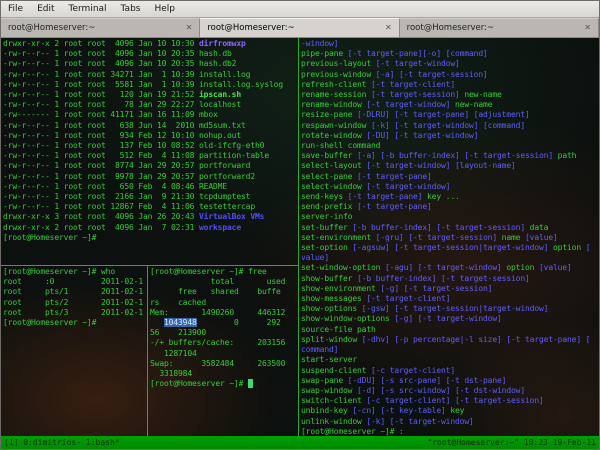  Describe the element at coordinates (449, 177) in the screenshot. I see `terminal-line: select-pane [-t target-pane]` at that location.